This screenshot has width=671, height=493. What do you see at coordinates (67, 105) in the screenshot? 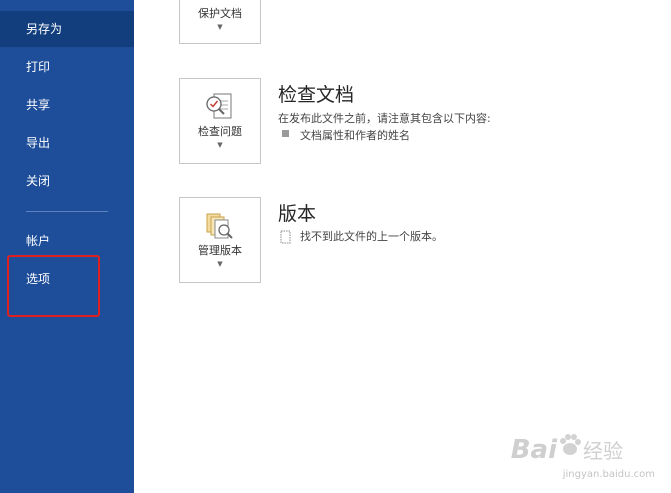
I see `nav-share: 共享` at bounding box center [67, 105].